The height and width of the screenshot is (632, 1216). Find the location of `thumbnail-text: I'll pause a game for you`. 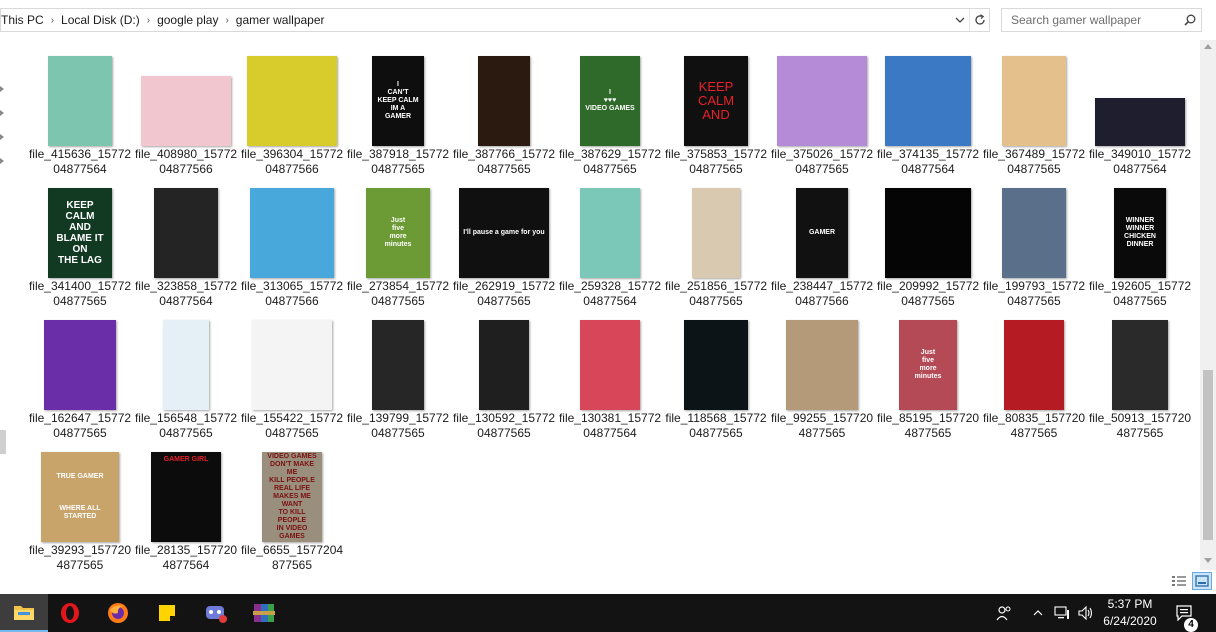

thumbnail-text: I'll pause a game for you is located at coordinates (504, 232).